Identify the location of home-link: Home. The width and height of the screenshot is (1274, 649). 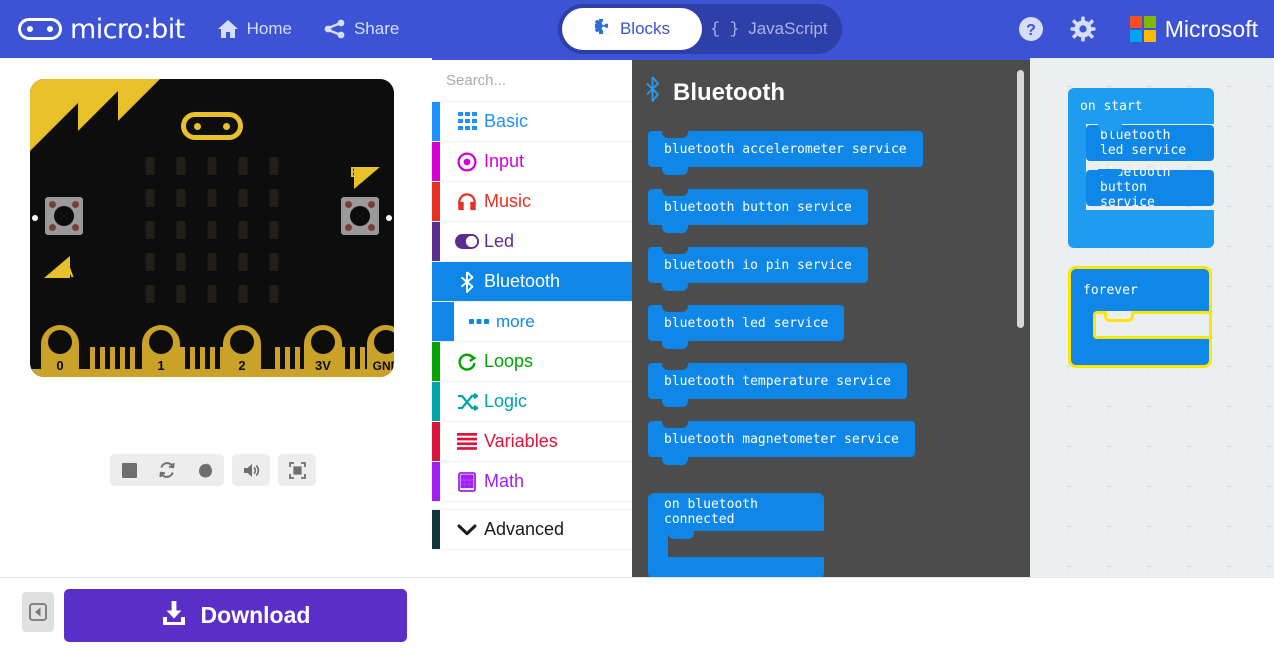
(254, 29).